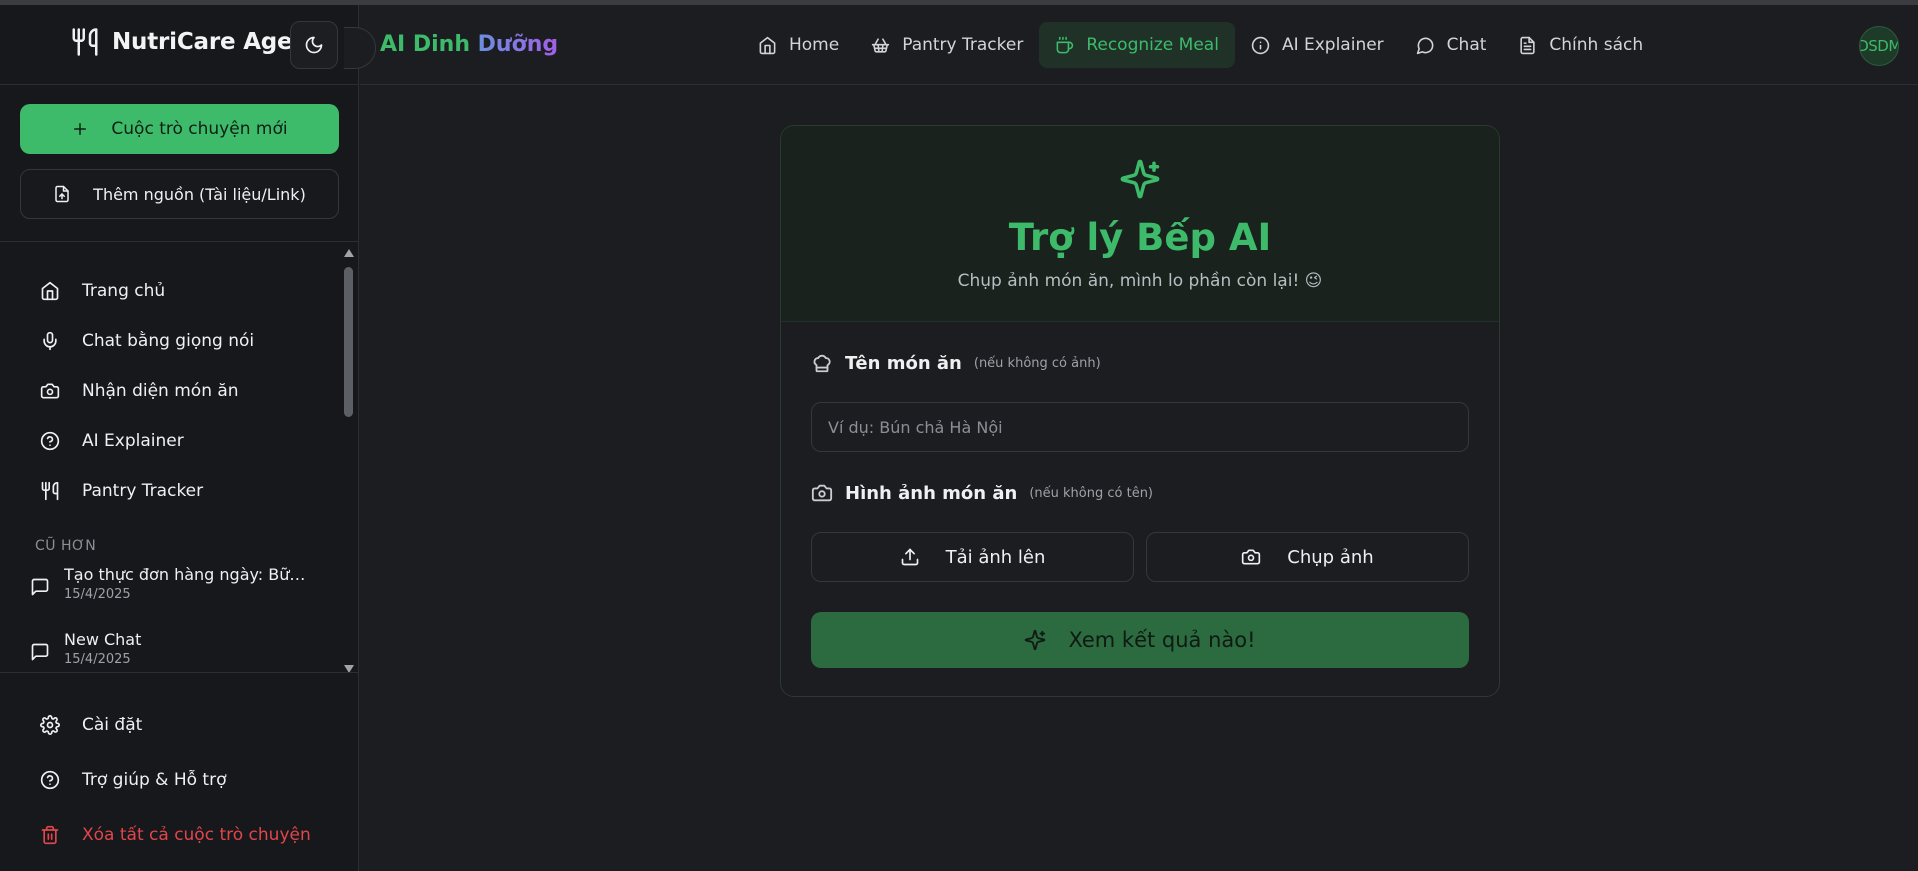 The image size is (1918, 871). I want to click on cup-icon, so click(1064, 45).